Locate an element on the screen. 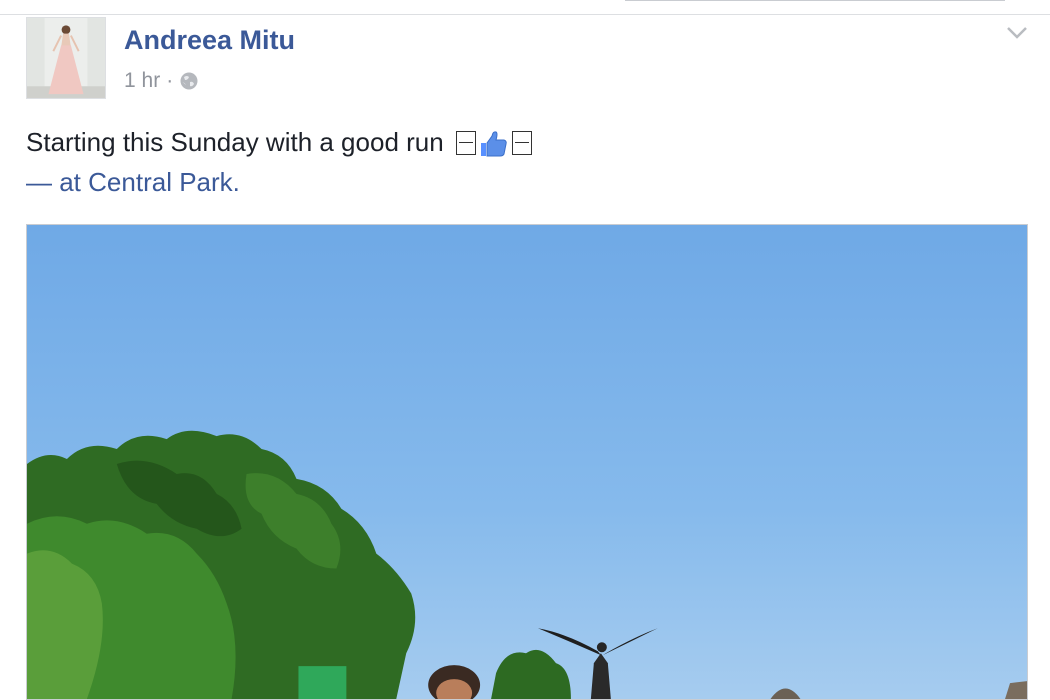  post-message-text: Starting this Sunday with a good run is located at coordinates (235, 142).